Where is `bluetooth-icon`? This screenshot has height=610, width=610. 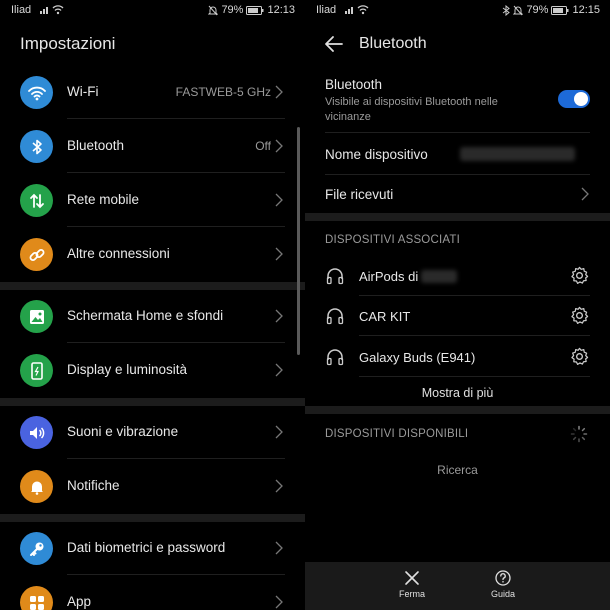 bluetooth-icon is located at coordinates (36, 146).